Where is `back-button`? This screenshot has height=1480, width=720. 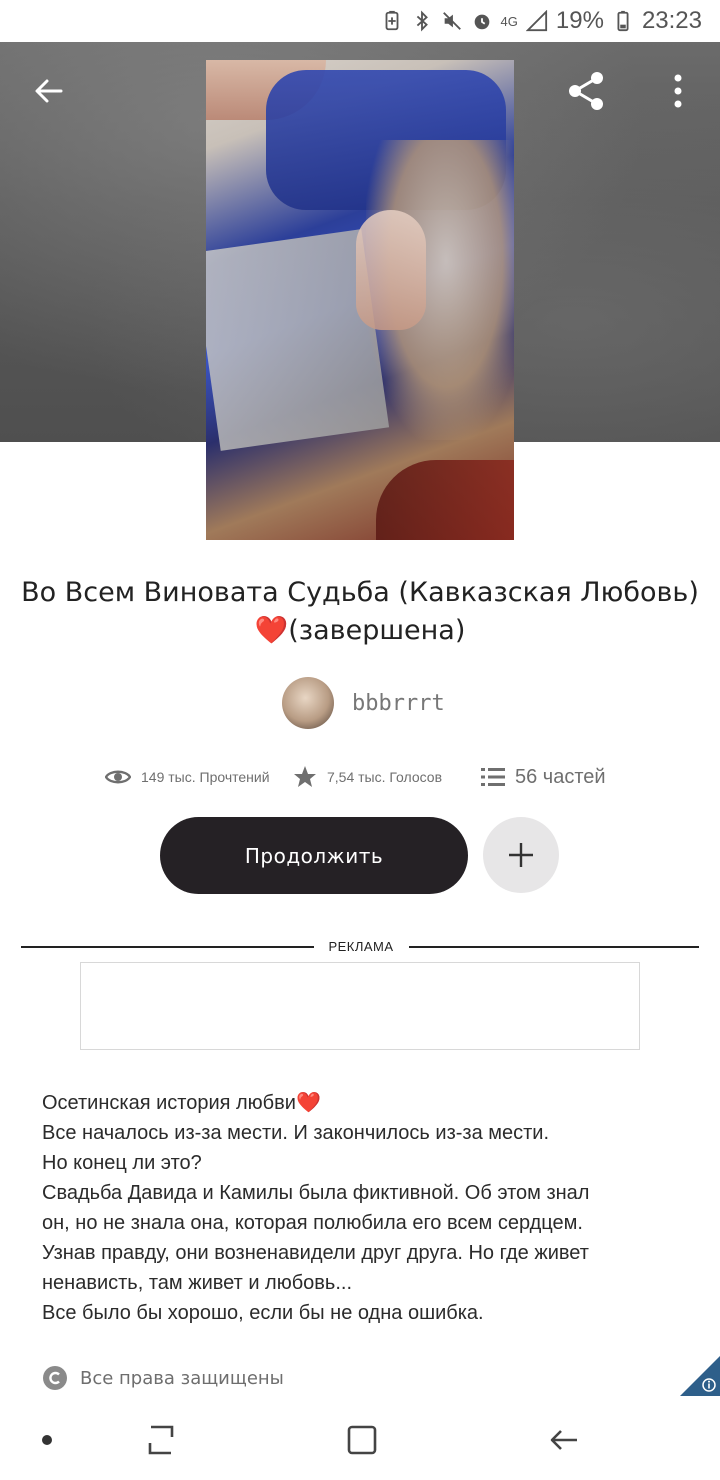
back-button is located at coordinates (49, 91).